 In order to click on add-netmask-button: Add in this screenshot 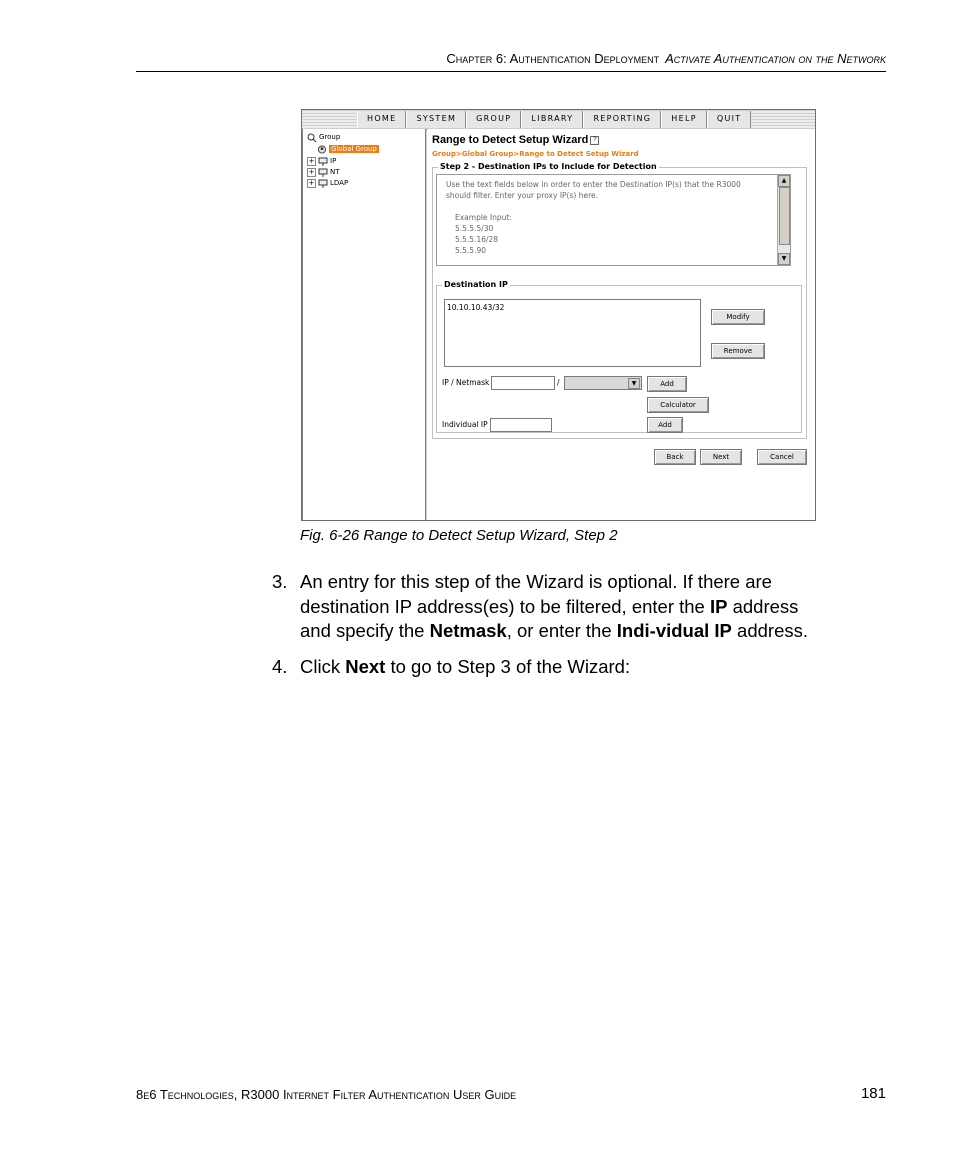, I will do `click(667, 384)`.